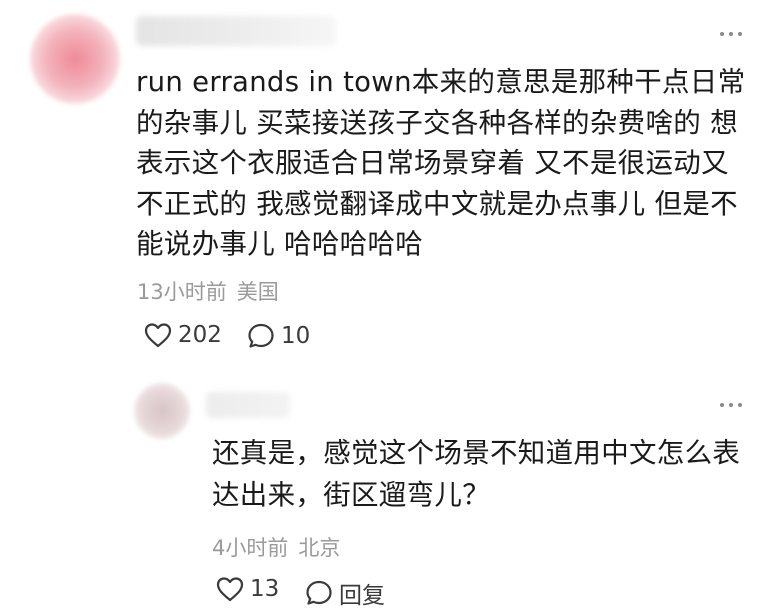 The height and width of the screenshot is (614, 770). I want to click on username-blurred, so click(236, 31).